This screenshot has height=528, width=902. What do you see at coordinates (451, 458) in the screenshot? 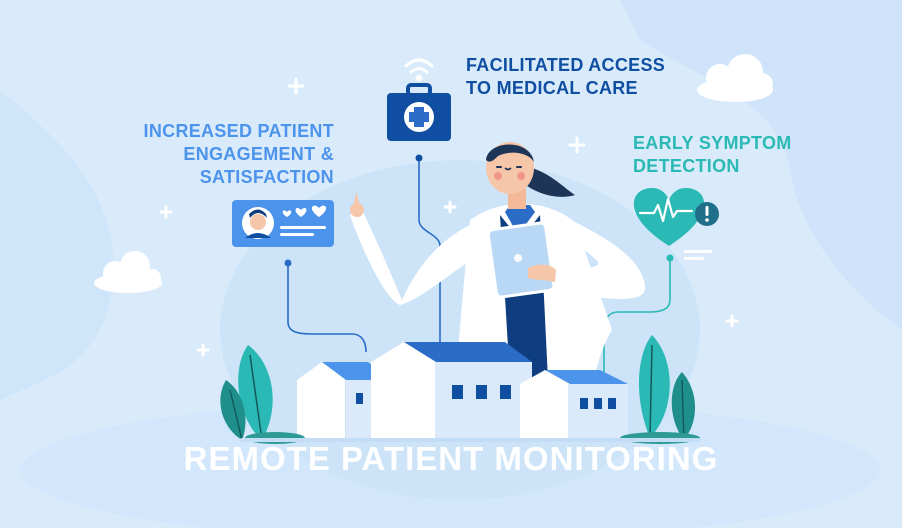
I see `main-title: REMOTE PATIENT MONITORING` at bounding box center [451, 458].